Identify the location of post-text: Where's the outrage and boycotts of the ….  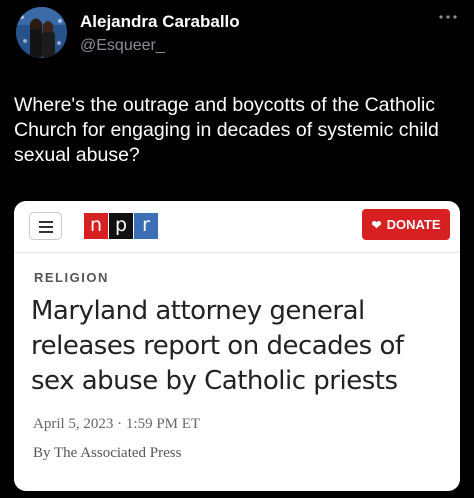
(226, 130).